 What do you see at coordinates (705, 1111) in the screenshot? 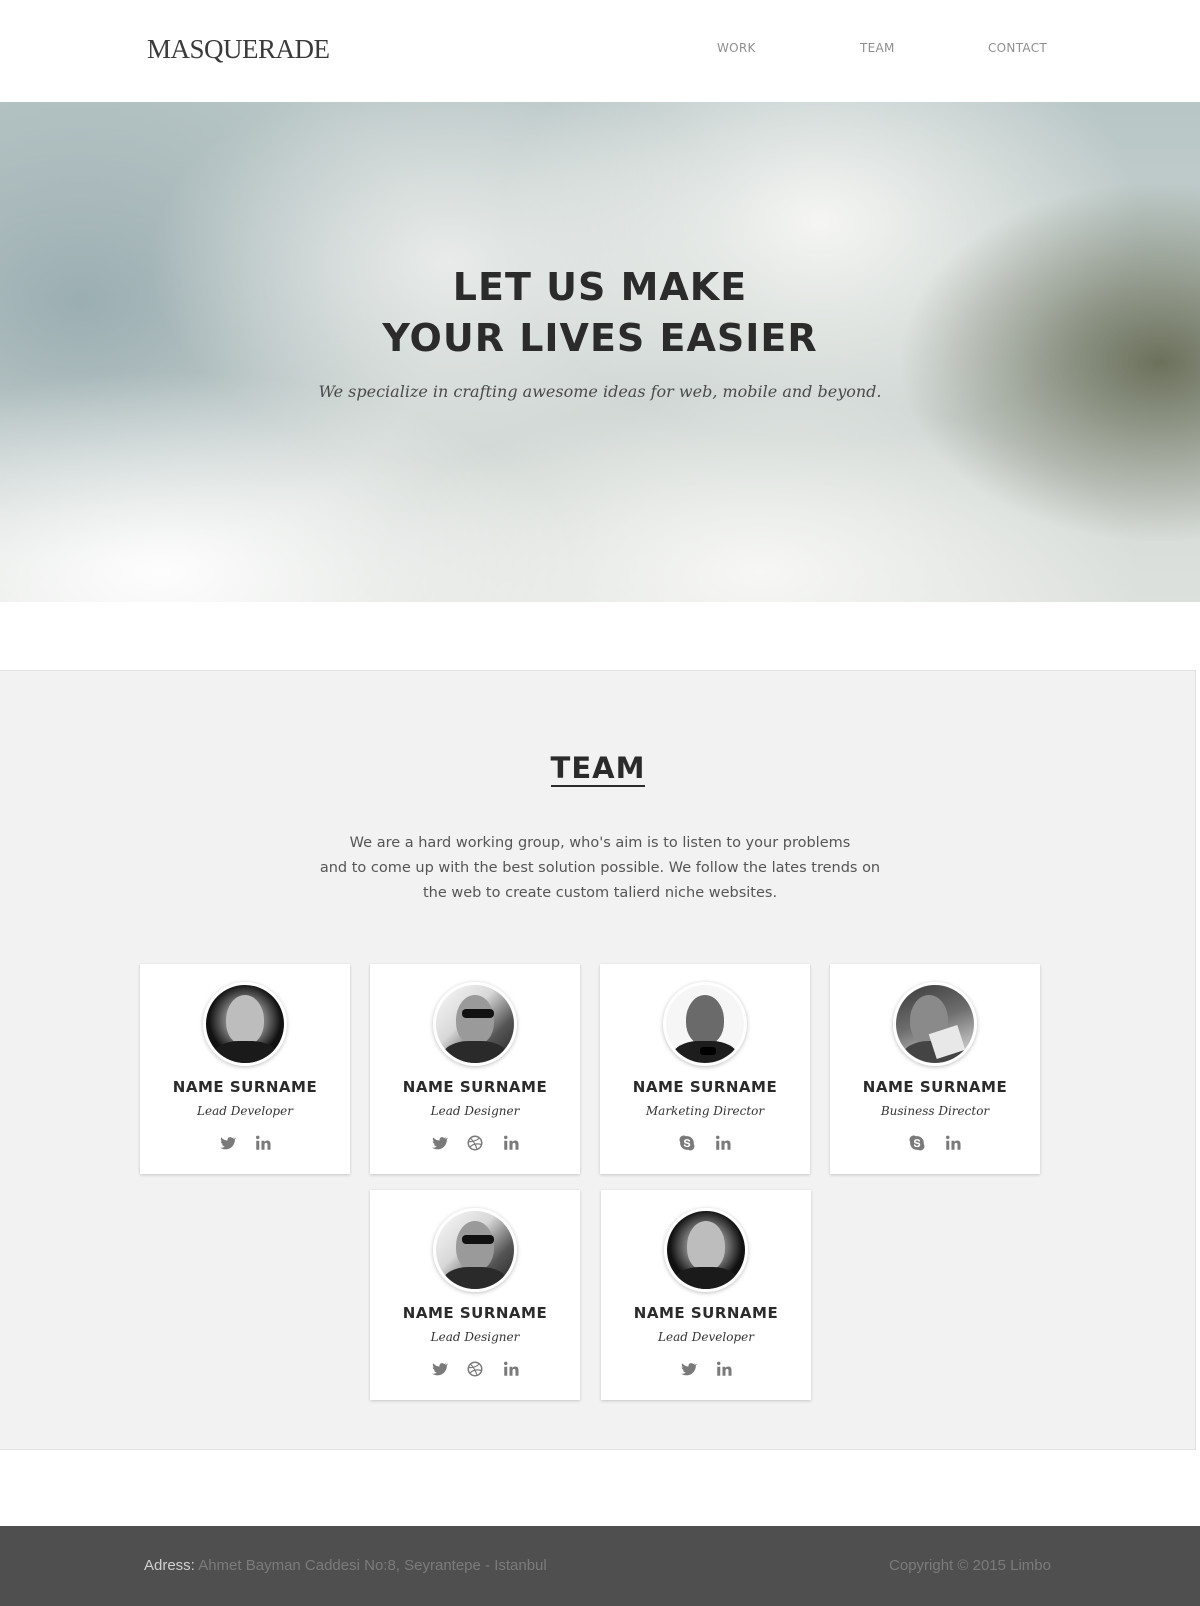
I see `member-role: Marketing Director` at bounding box center [705, 1111].